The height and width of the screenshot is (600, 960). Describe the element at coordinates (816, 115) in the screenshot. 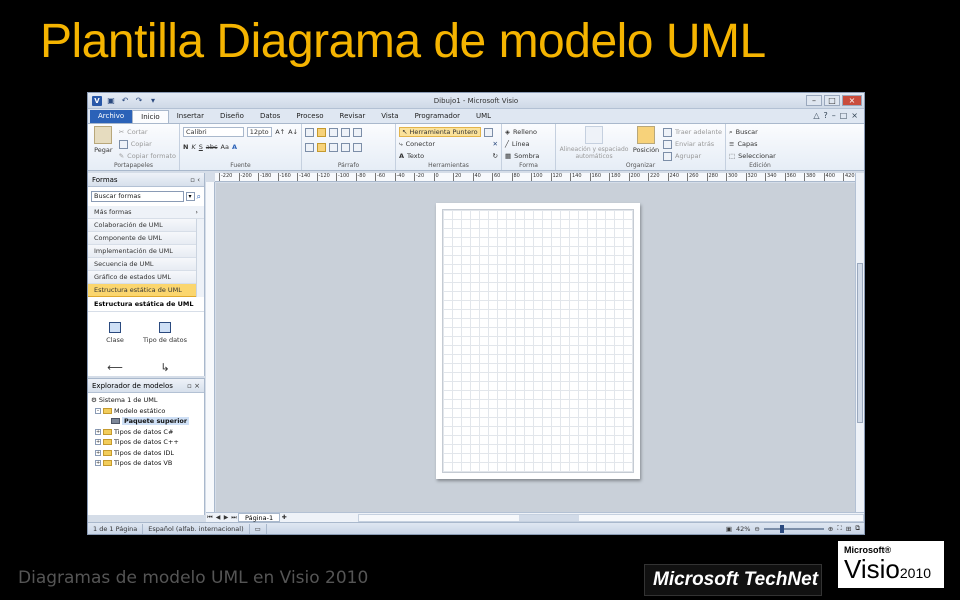

I see `minimize-ribbon-icon: △` at that location.